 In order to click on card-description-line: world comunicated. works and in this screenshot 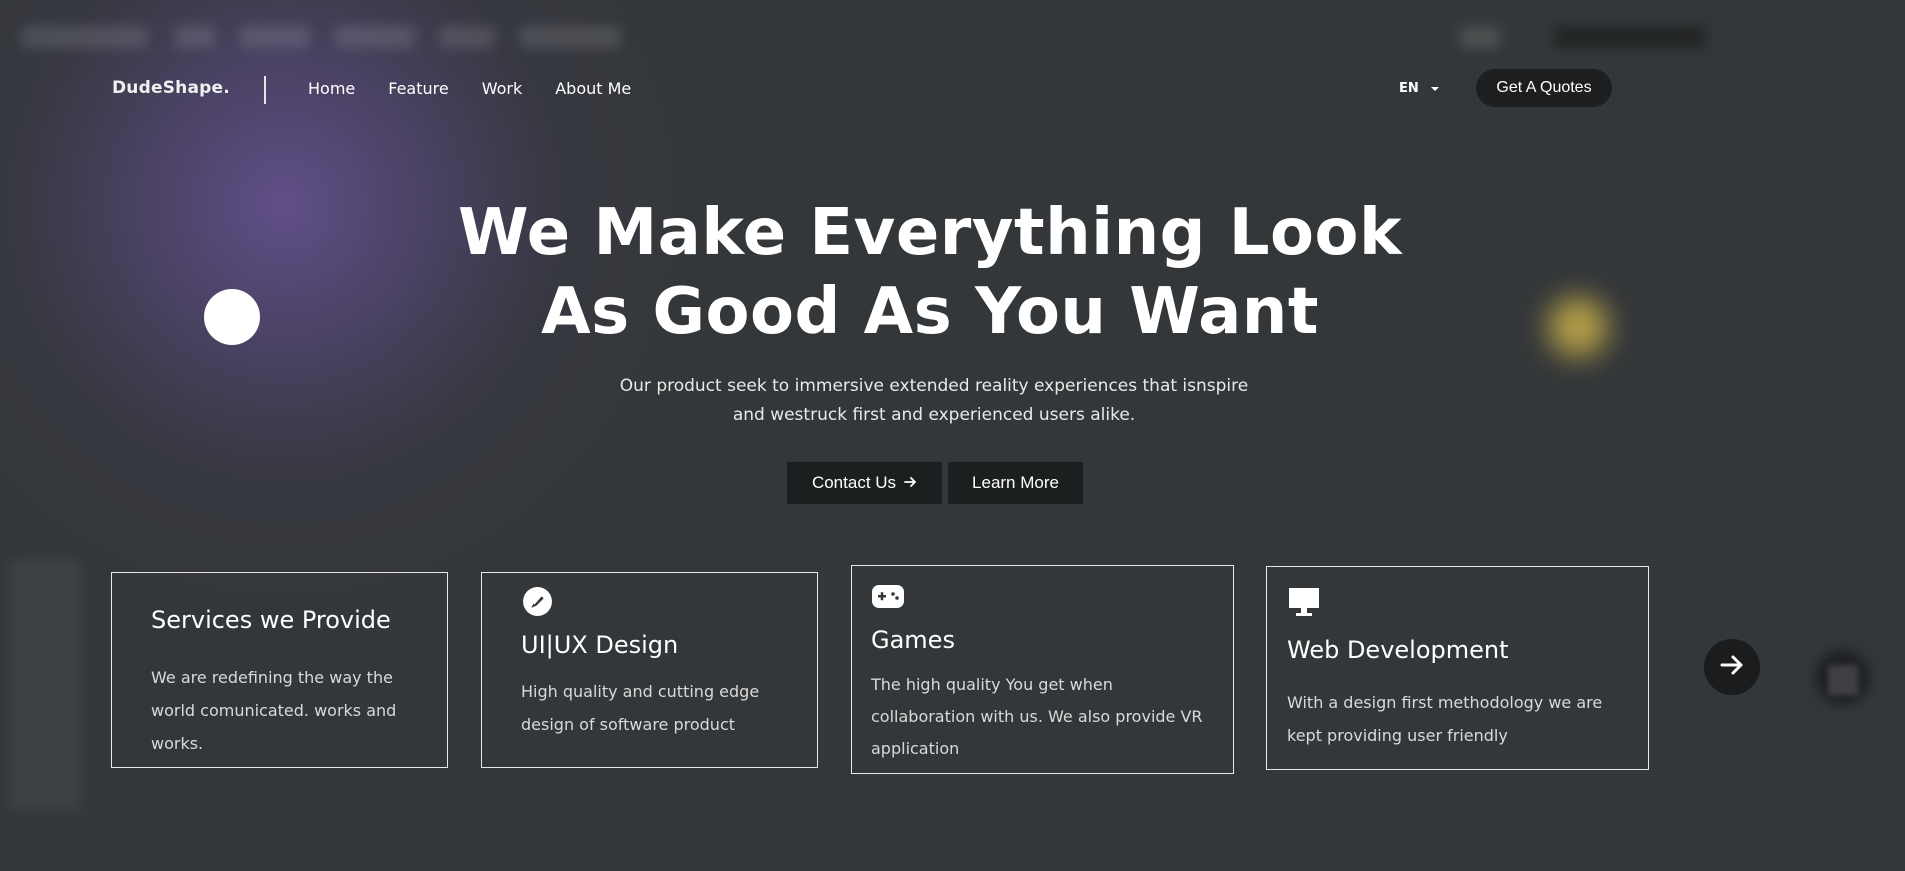, I will do `click(274, 710)`.